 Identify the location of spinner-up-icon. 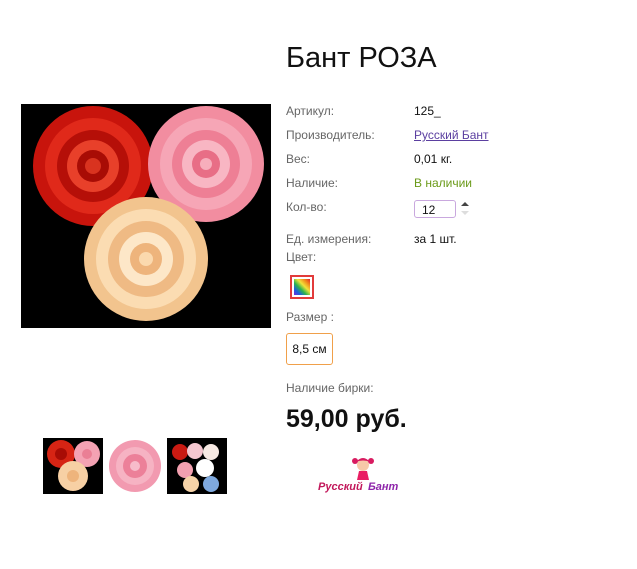
(465, 204).